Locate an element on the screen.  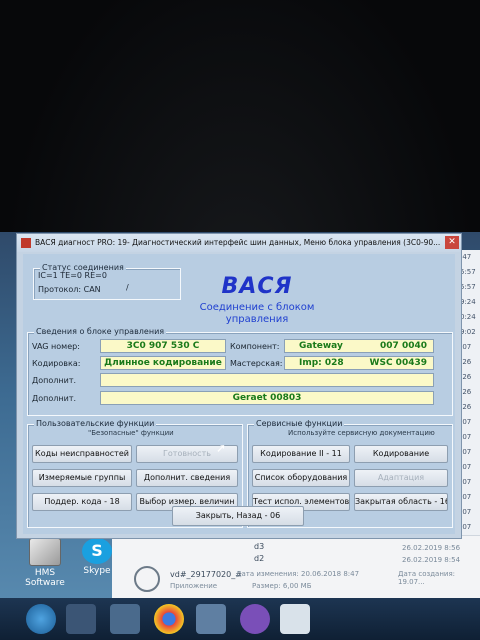
hms-software-icon is located at coordinates (45, 552).